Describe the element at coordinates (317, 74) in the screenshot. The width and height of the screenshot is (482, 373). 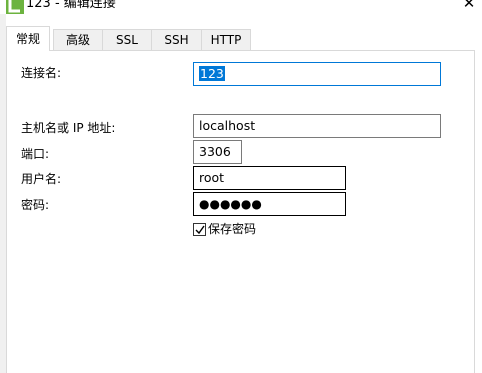
I see `connection-name-input: 123` at that location.